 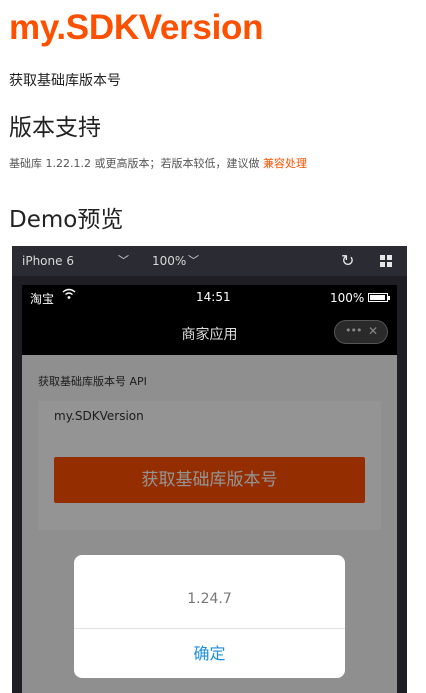 I want to click on capsule-menu: ••• ✕, so click(x=361, y=332).